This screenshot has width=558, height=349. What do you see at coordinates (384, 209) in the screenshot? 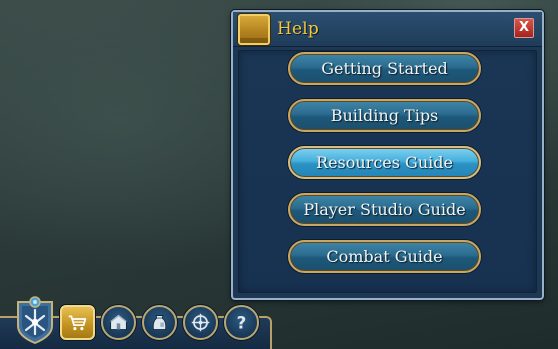
I see `player-studio-guide-button: Player Studio Guide` at bounding box center [384, 209].